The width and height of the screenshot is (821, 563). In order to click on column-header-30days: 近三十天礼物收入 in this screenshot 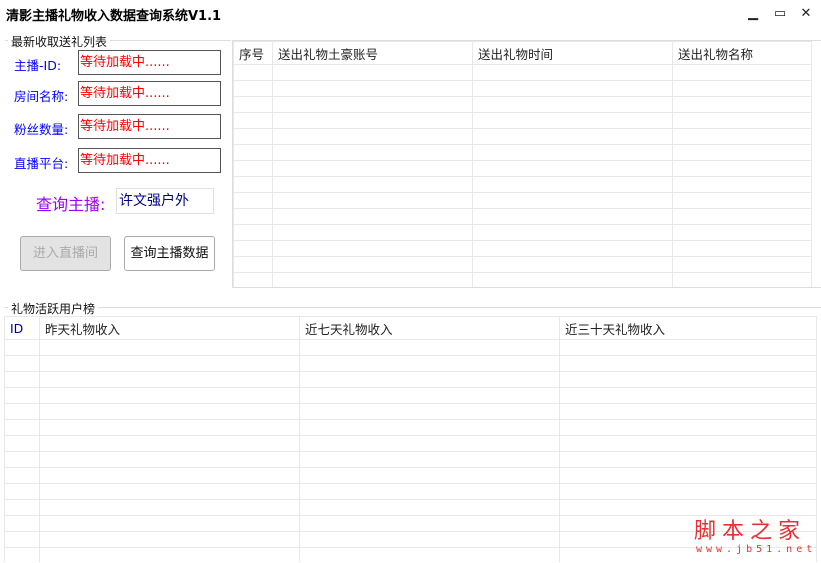, I will do `click(688, 328)`.